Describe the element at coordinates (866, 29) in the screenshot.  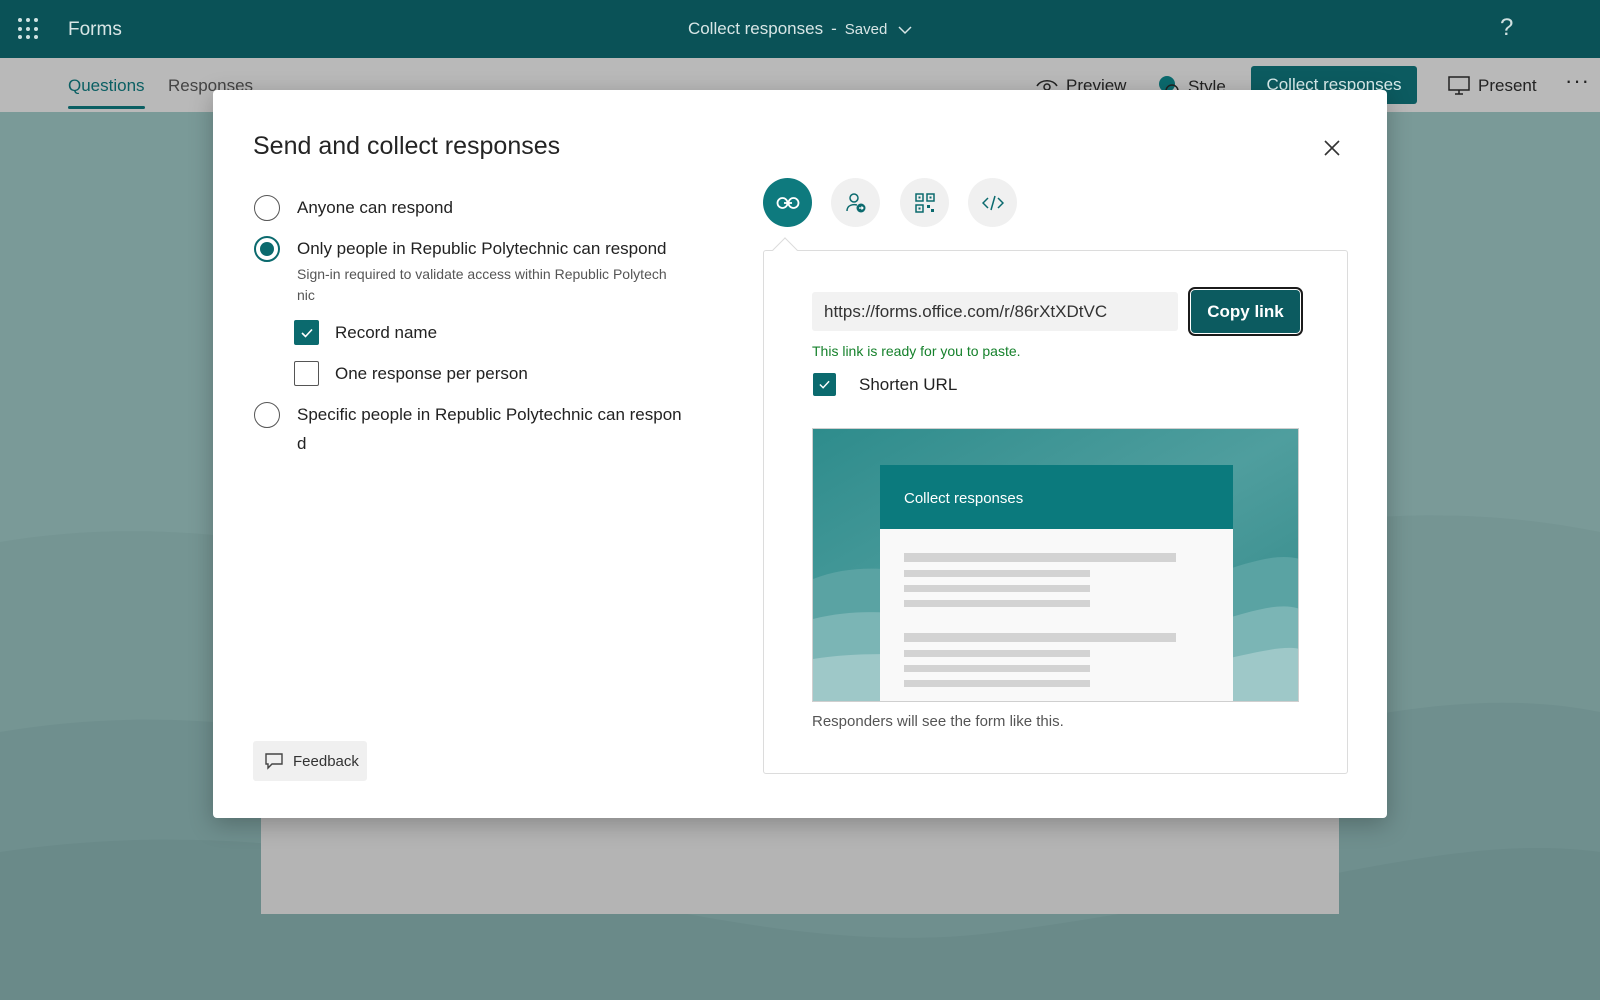
I see `save-status: Saved` at that location.